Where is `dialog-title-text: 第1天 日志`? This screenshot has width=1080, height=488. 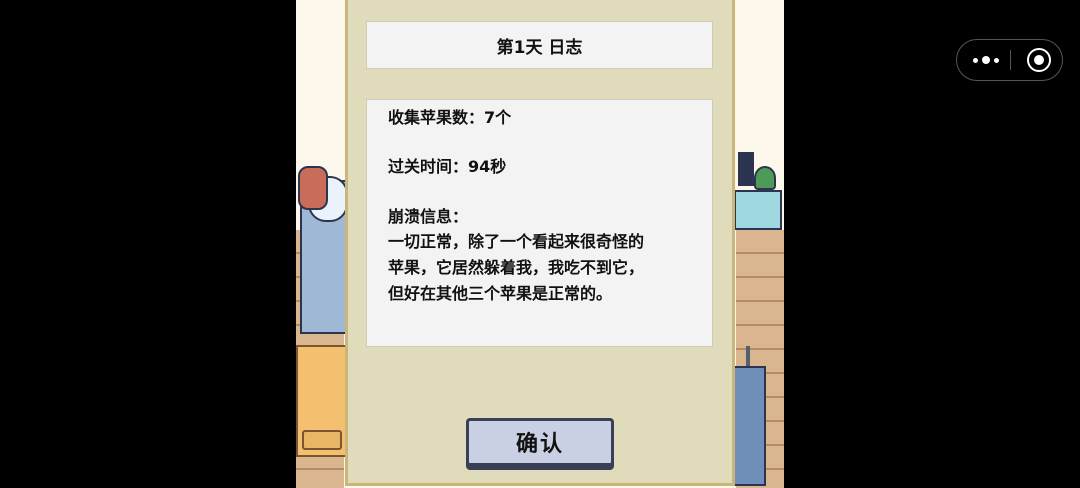 dialog-title-text: 第1天 日志 is located at coordinates (539, 47).